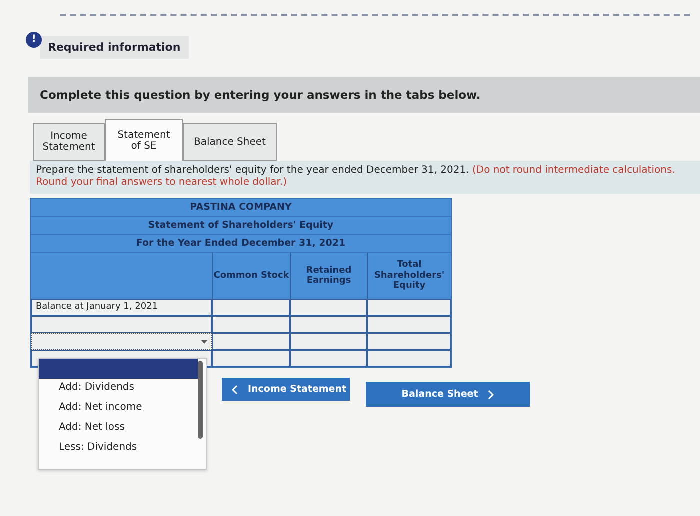 This screenshot has width=700, height=516. What do you see at coordinates (122, 389) in the screenshot?
I see `dropdown-option: Add: Dividends` at bounding box center [122, 389].